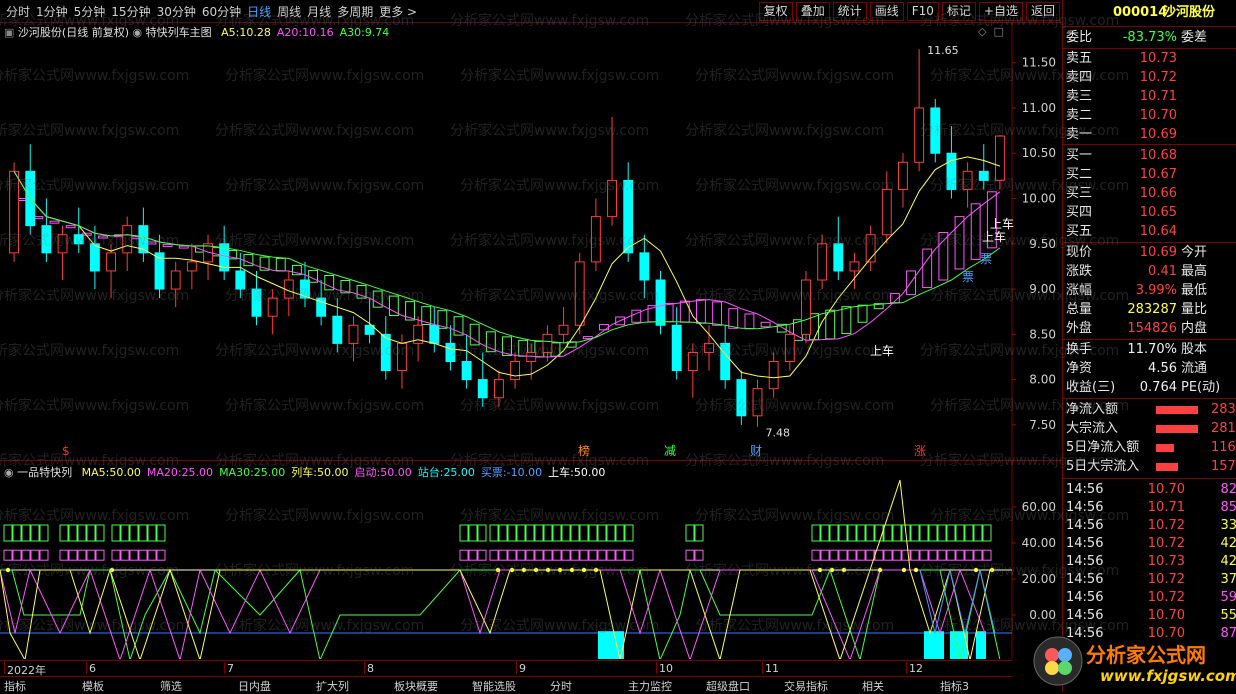 The width and height of the screenshot is (1236, 694). I want to click on stat2-row: 收益(三) 0.764 PE(动), so click(1149, 388).